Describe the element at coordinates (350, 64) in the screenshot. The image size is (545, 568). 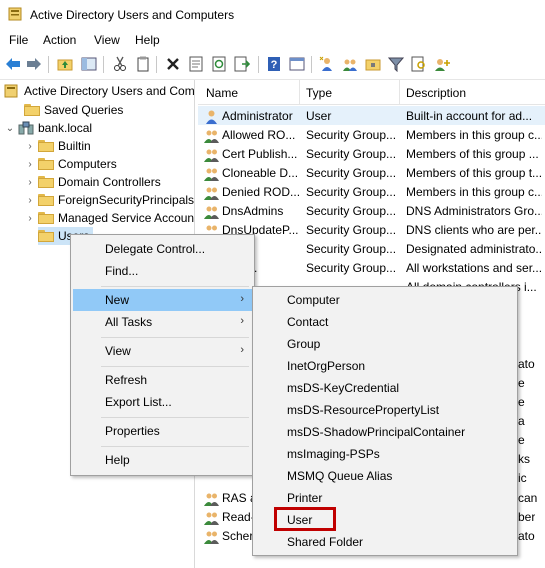
I see `new-group-icon` at that location.